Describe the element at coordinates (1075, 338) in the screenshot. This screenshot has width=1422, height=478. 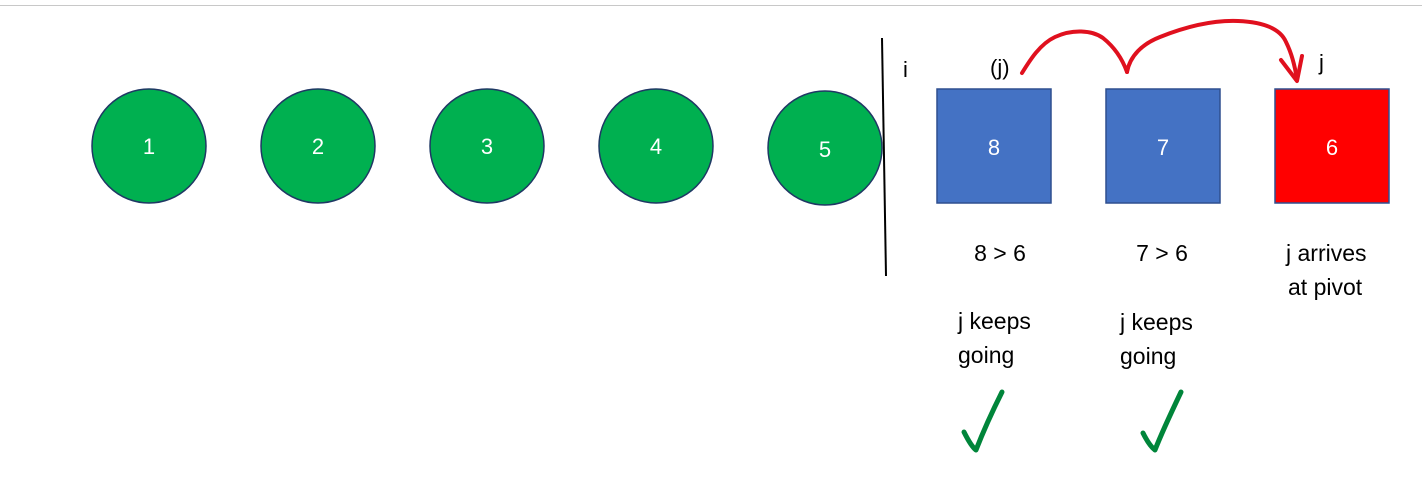
I see `progress-notes: j keeps going j keeps going` at that location.